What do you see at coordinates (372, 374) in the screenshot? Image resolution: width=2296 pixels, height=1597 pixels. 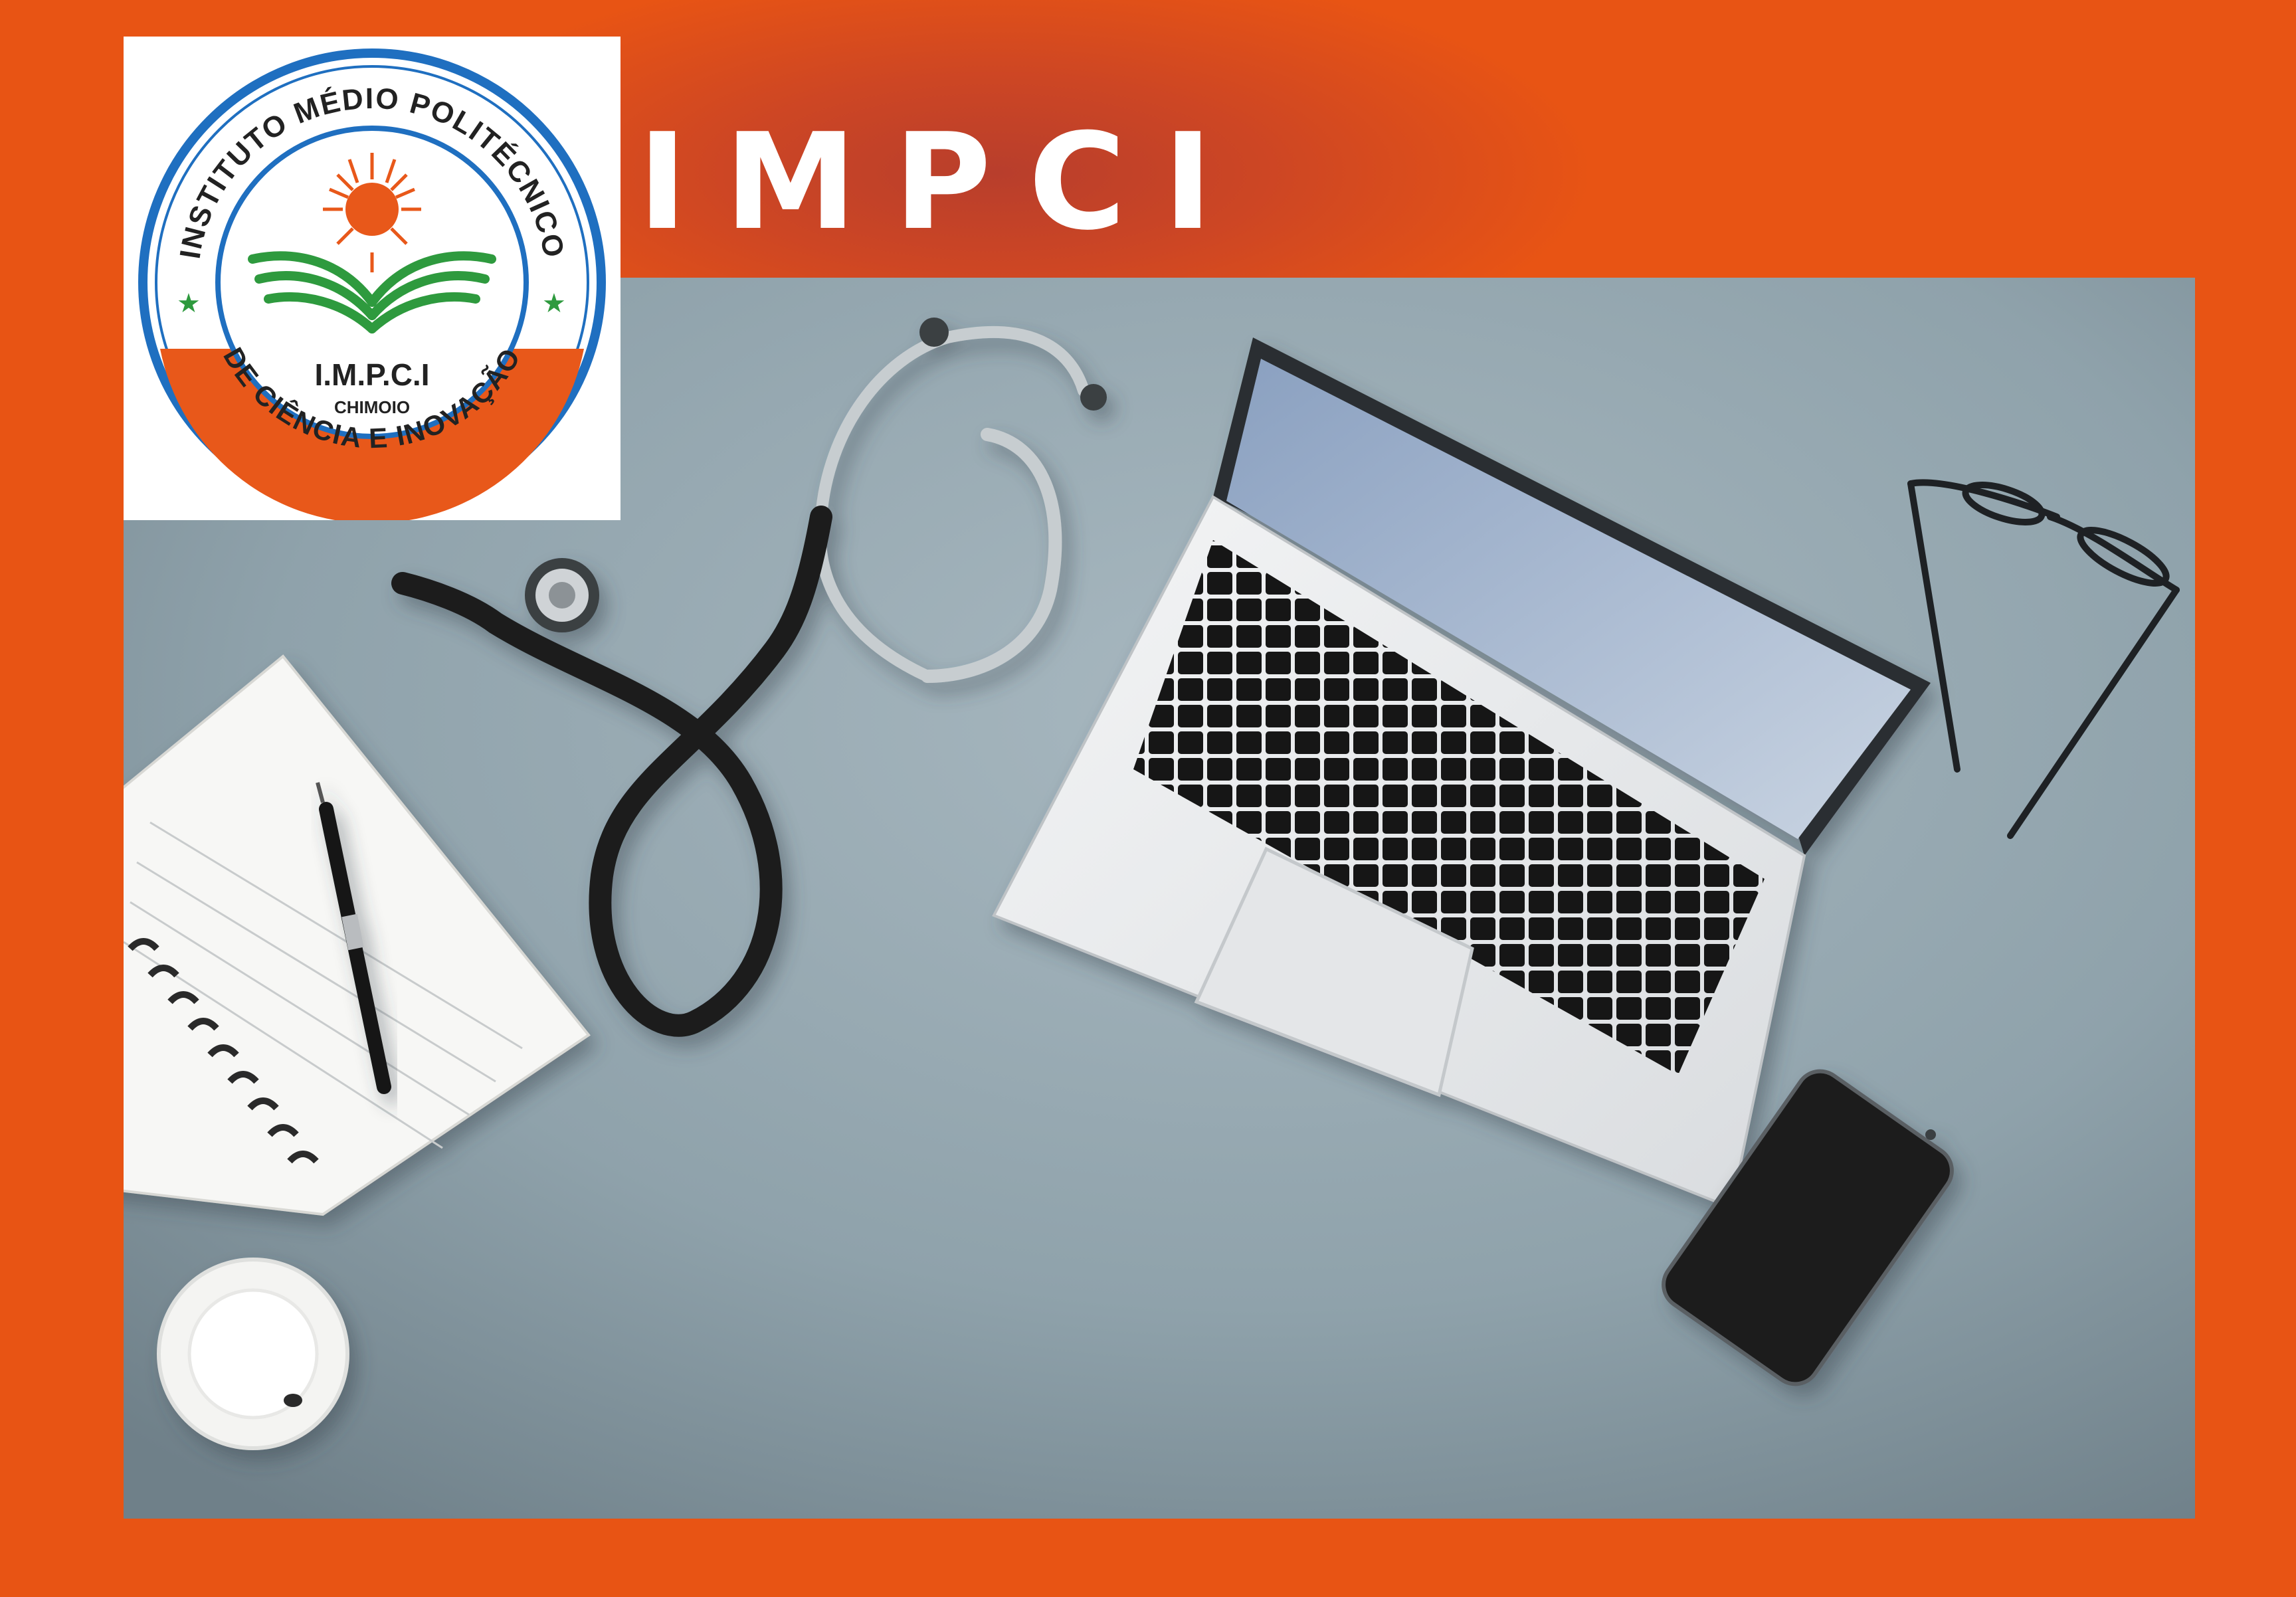 I see `logo-acronym: I.M.P.C.I` at bounding box center [372, 374].